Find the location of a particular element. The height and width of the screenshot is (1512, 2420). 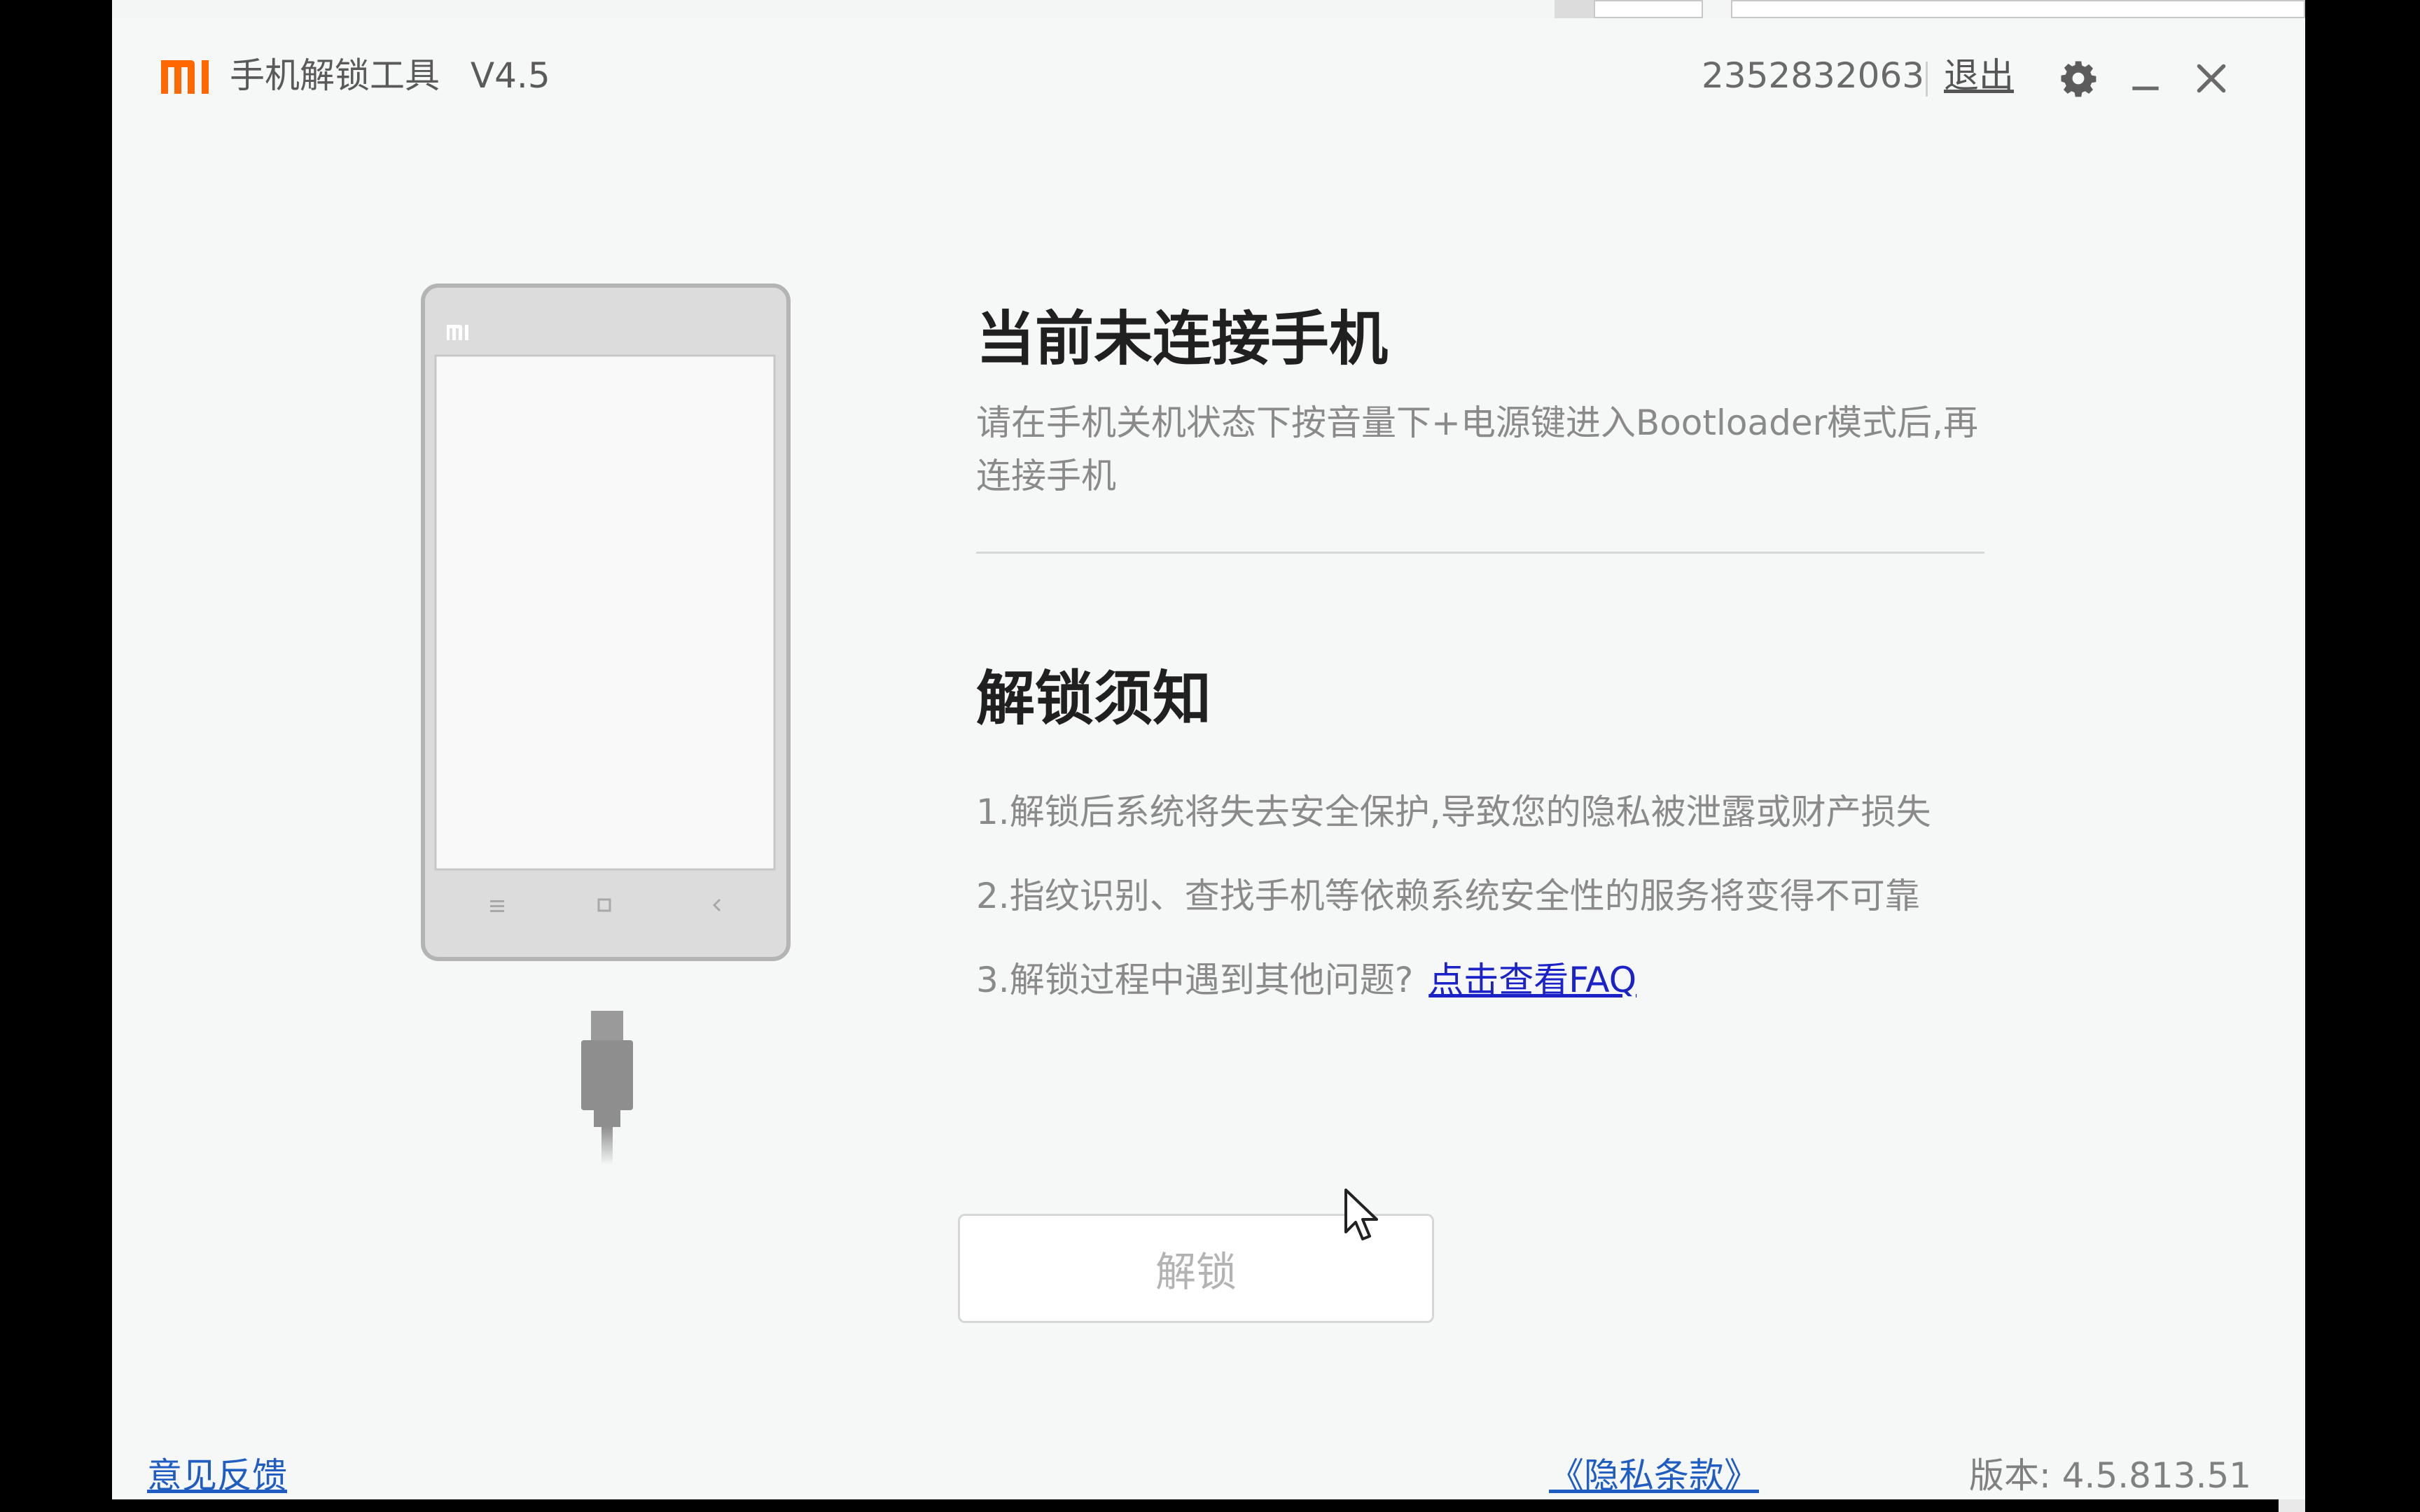

gear-icon is located at coordinates (2078, 78).